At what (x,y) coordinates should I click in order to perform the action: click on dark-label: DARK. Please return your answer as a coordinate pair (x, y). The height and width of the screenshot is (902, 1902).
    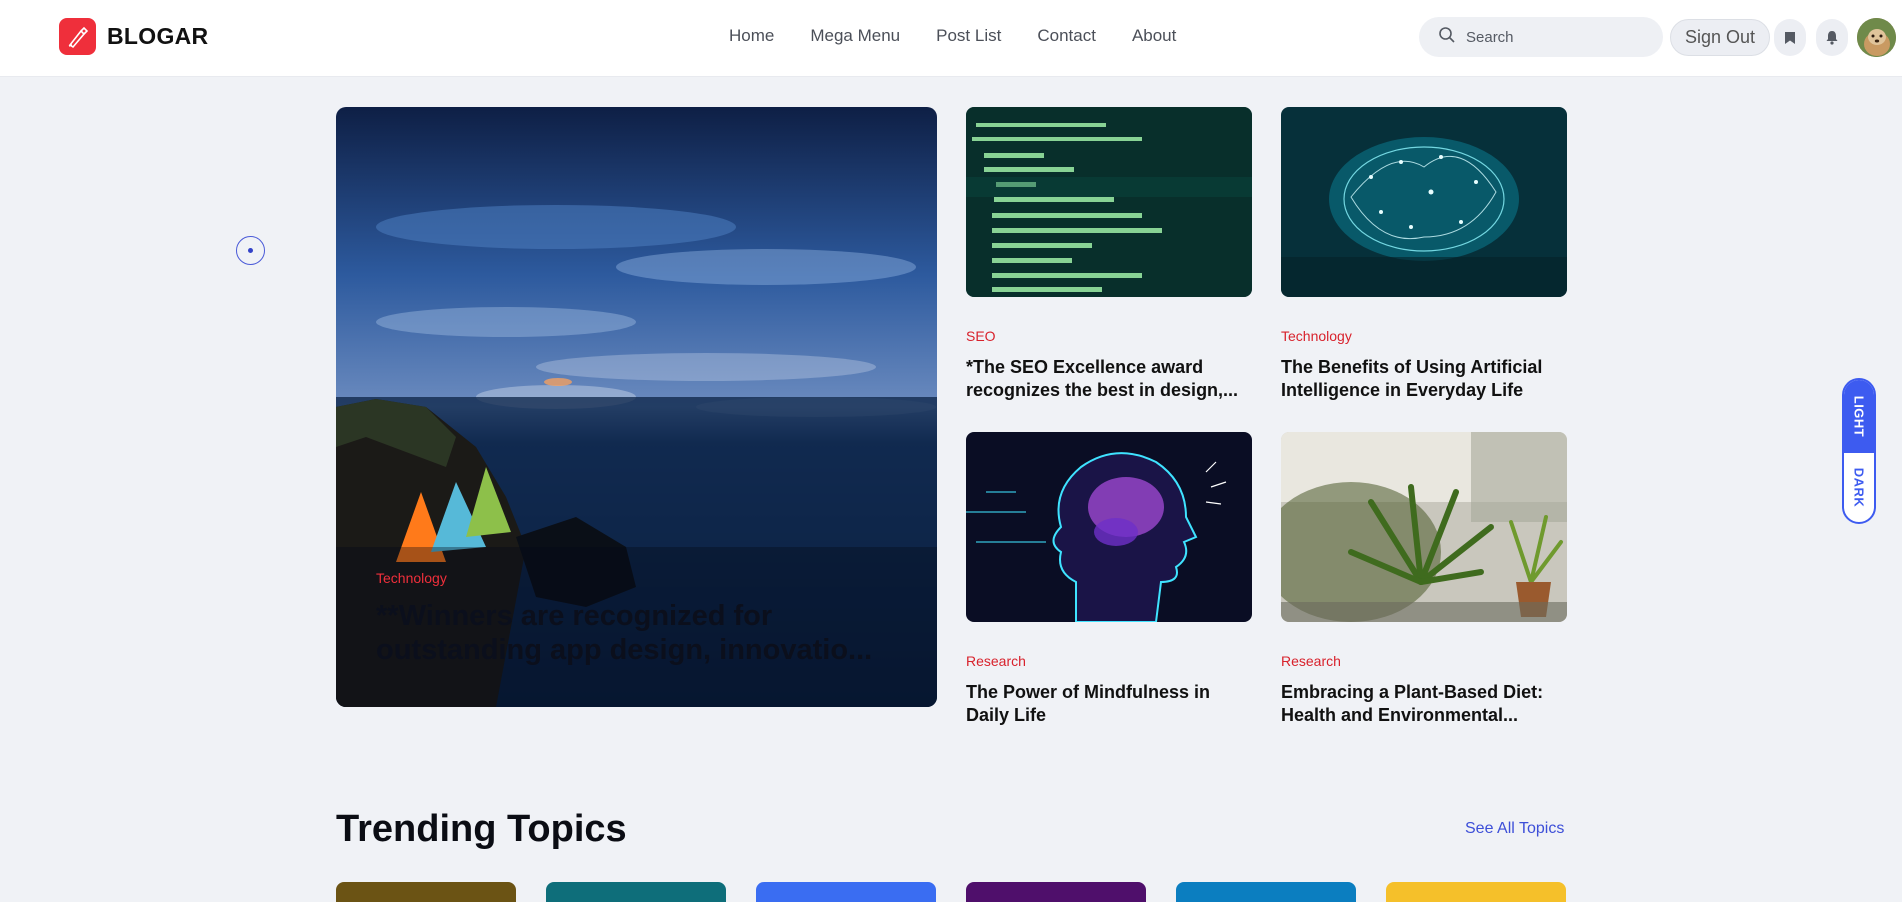
    Looking at the image, I should click on (1859, 487).